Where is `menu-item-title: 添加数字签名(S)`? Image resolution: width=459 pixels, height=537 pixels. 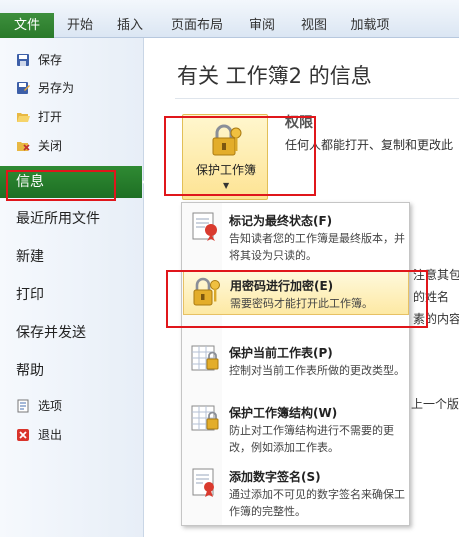
menu-item-title: 添加数字签名(S) is located at coordinates (275, 477).